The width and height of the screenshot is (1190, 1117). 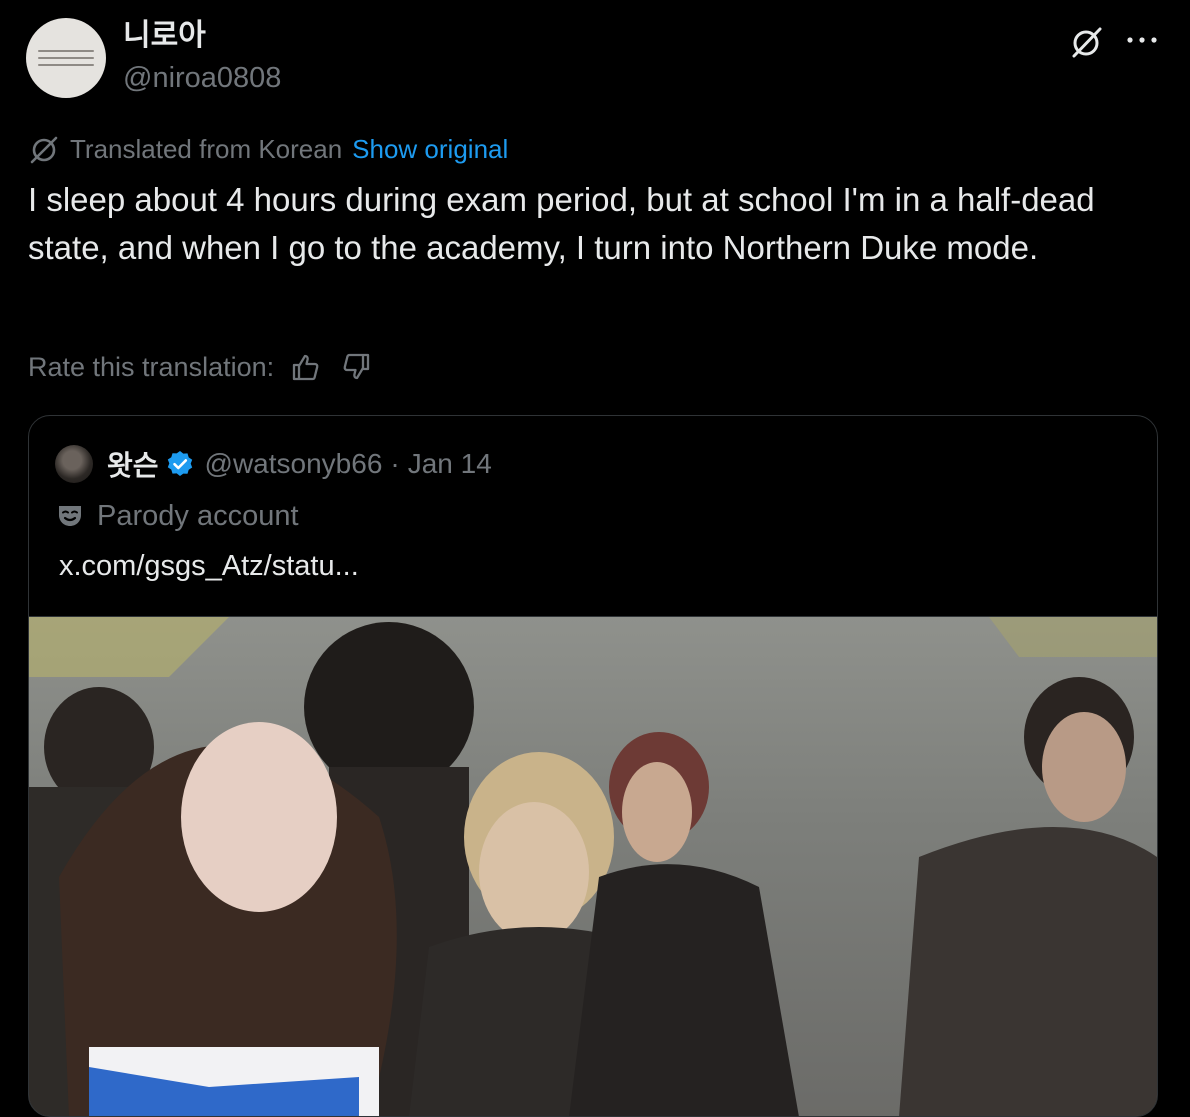 What do you see at coordinates (357, 367) in the screenshot?
I see `thumbs-down-icon` at bounding box center [357, 367].